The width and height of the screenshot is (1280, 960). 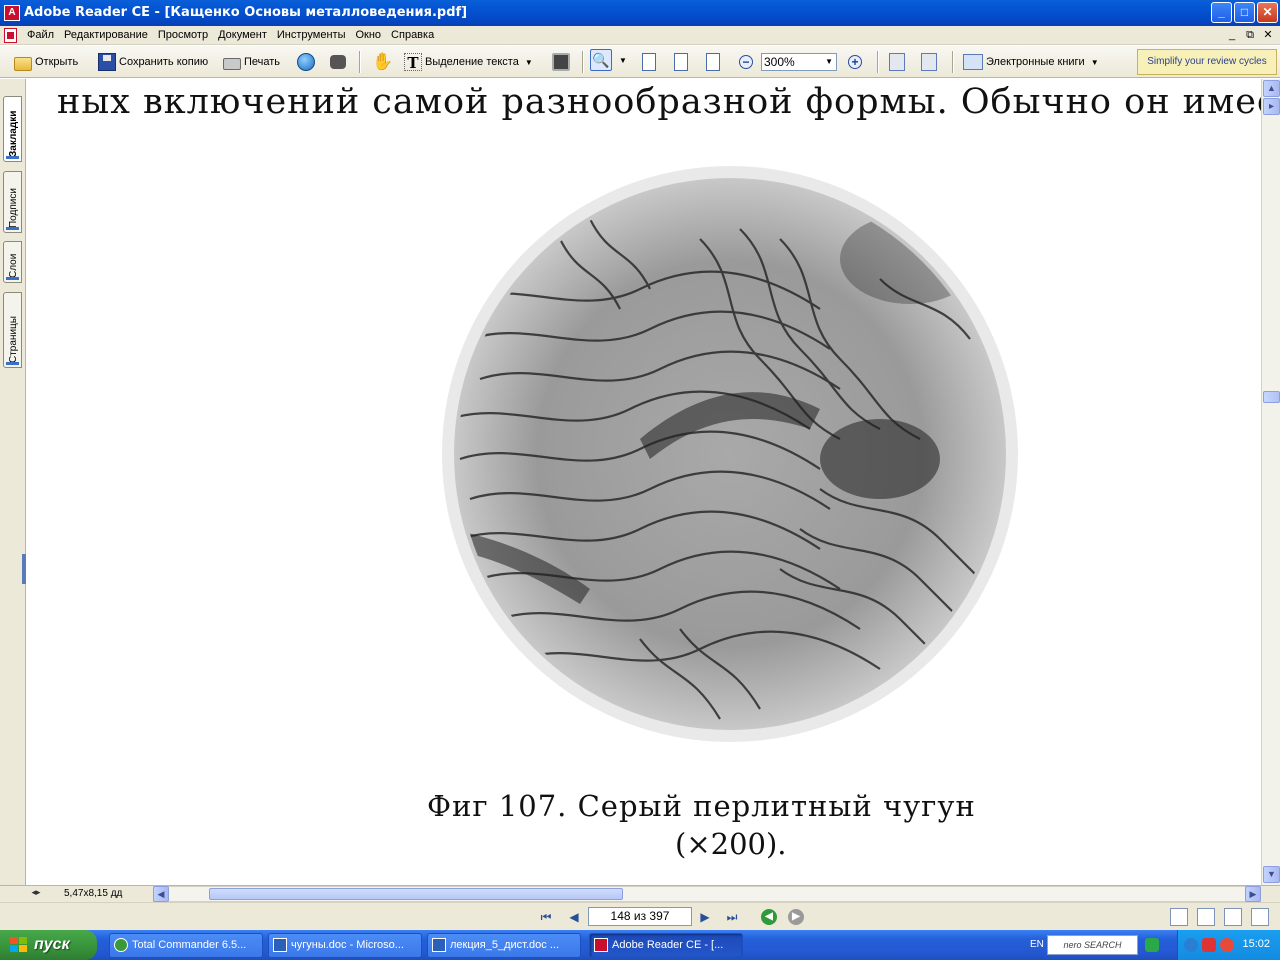 I want to click on scroll-up-button: ▲, so click(x=1271, y=88).